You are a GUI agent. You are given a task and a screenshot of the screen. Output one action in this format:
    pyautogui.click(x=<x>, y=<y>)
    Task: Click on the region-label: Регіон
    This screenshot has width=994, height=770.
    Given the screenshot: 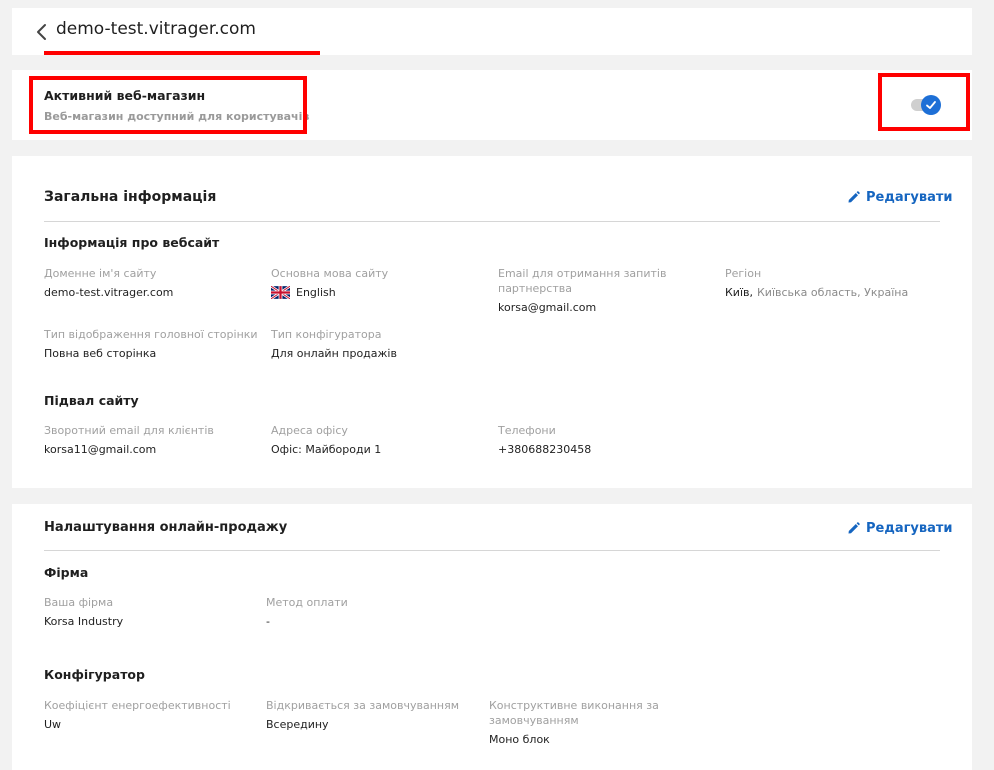 What is the action you would take?
    pyautogui.click(x=743, y=273)
    